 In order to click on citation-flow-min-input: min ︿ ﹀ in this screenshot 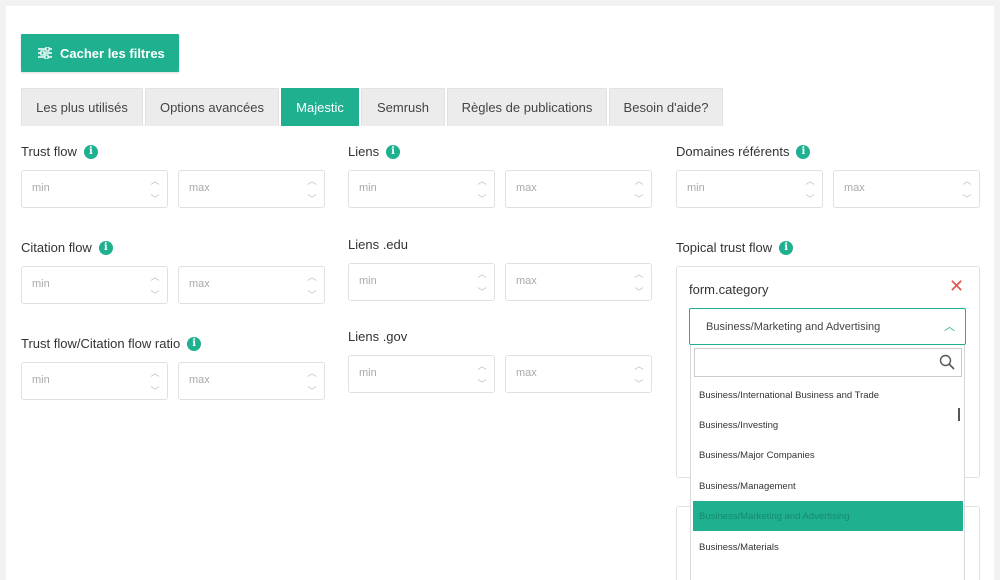, I will do `click(94, 285)`.